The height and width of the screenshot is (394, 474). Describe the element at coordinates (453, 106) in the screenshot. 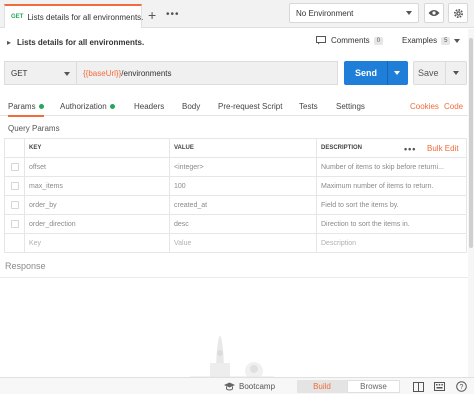

I see `code-link: Code` at that location.